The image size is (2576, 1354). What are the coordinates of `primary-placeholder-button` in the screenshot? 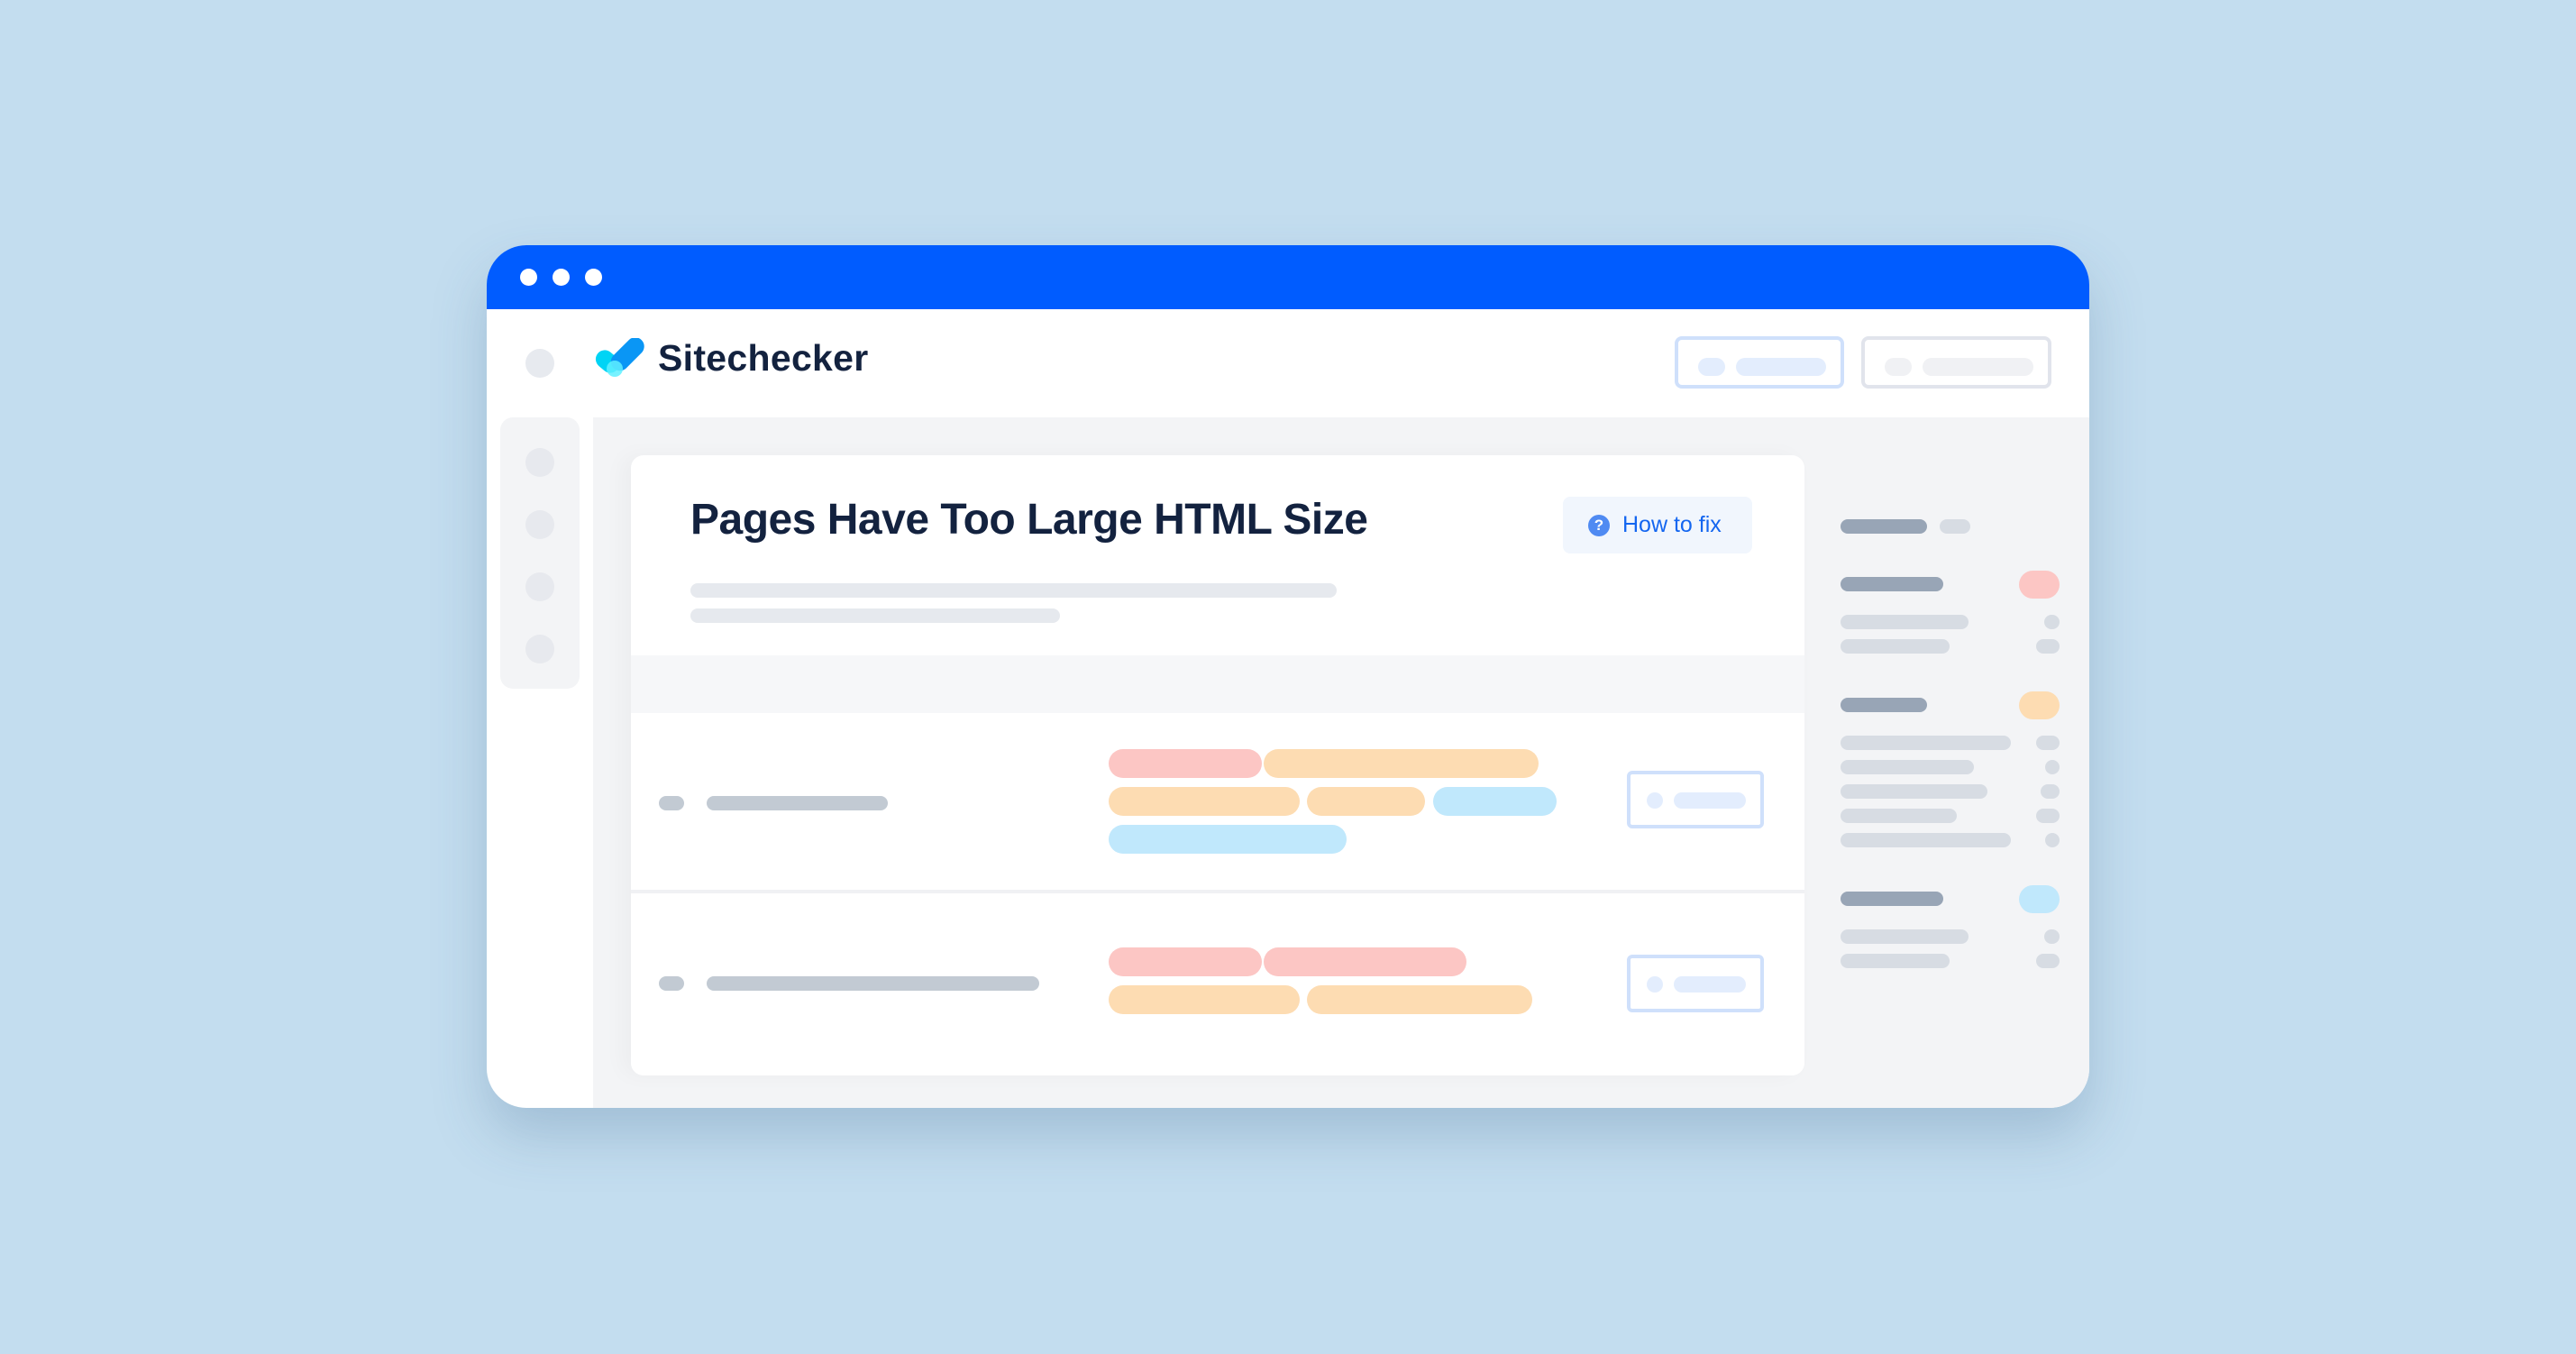 It's located at (1759, 362).